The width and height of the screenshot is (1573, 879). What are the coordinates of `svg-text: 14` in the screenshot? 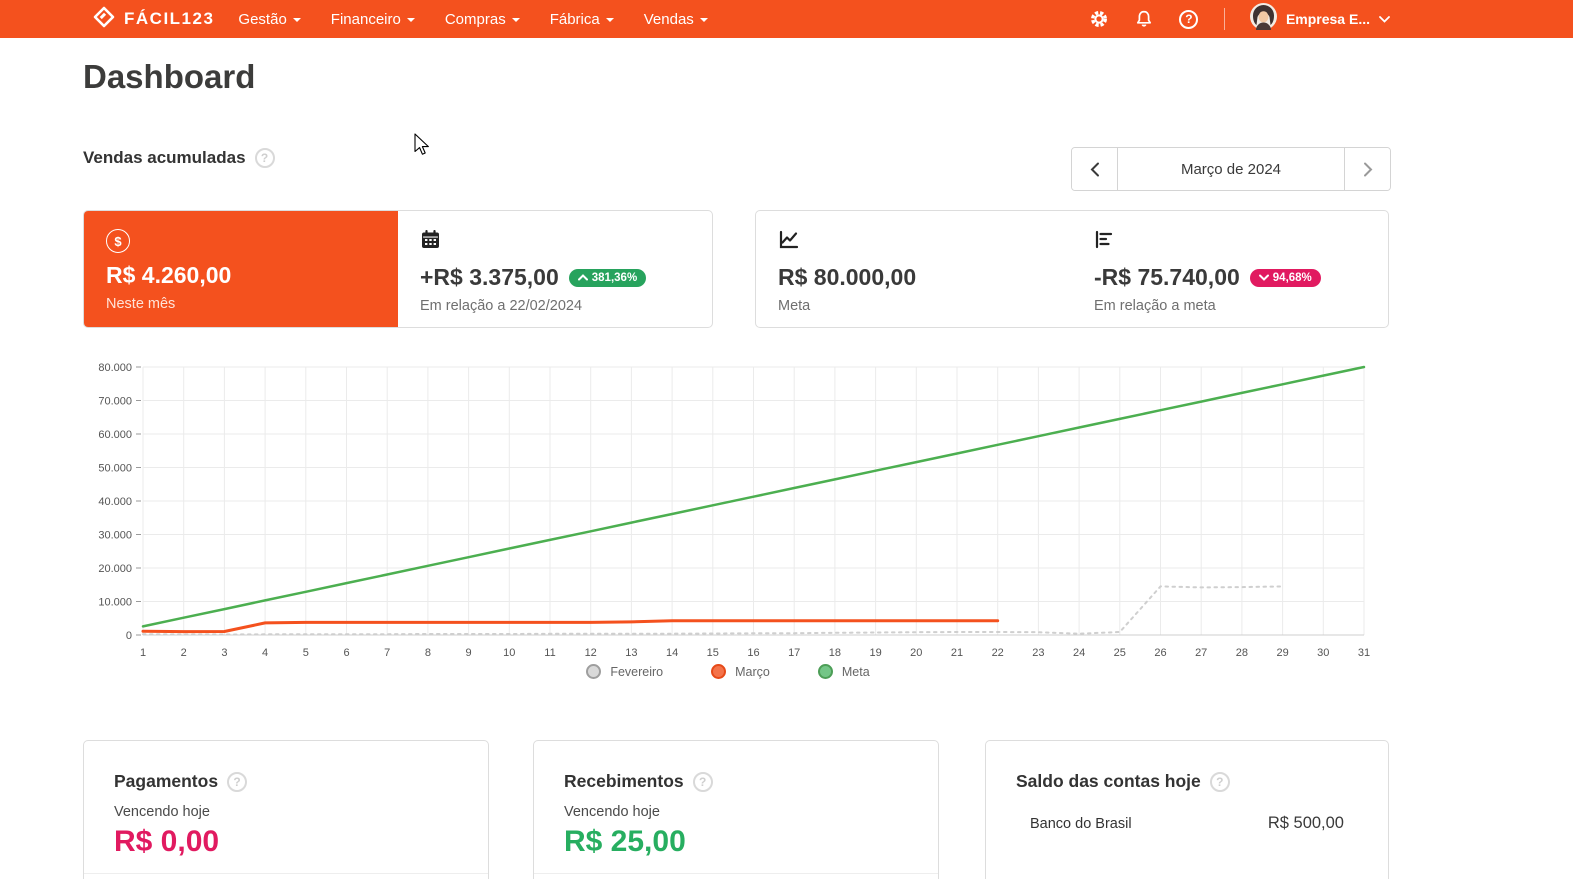 It's located at (672, 653).